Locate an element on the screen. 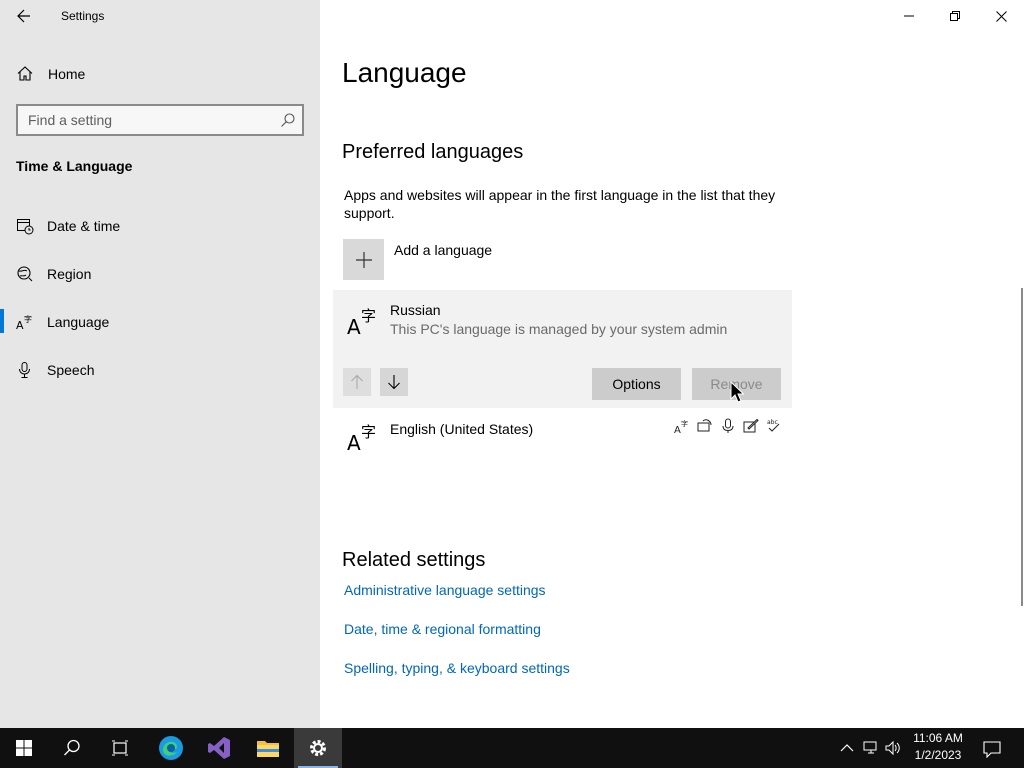 This screenshot has height=768, width=1024. visual-studio-icon is located at coordinates (219, 748).